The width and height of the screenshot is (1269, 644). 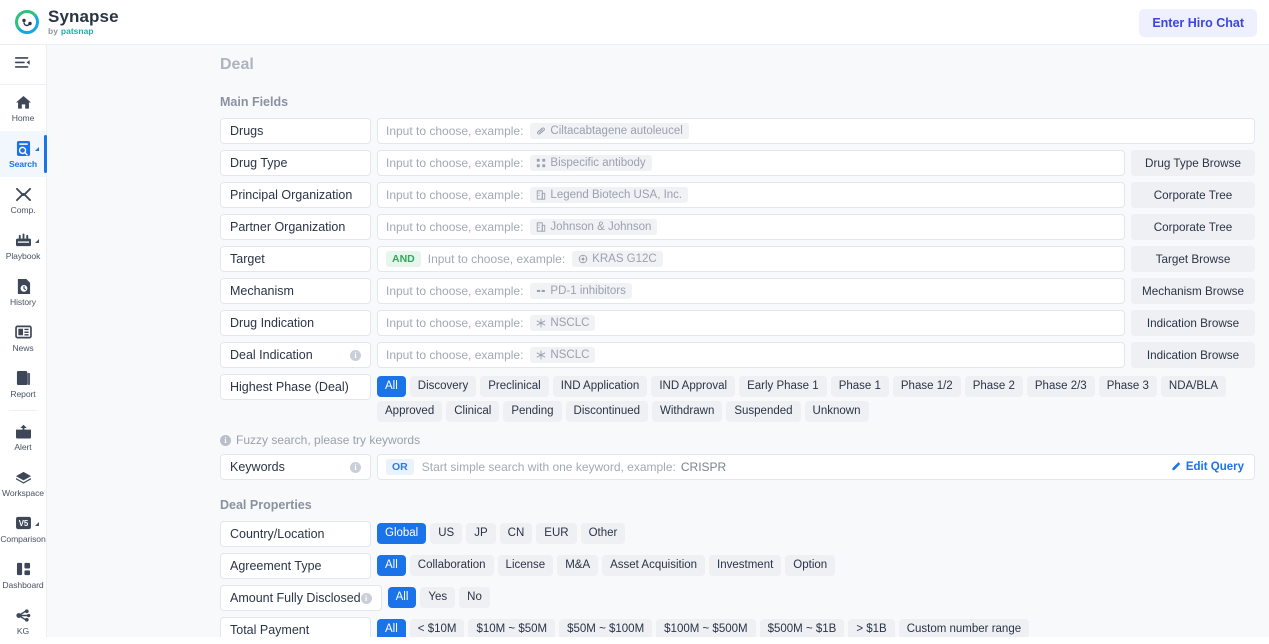 I want to click on operator-badge-and: AND, so click(x=403, y=259).